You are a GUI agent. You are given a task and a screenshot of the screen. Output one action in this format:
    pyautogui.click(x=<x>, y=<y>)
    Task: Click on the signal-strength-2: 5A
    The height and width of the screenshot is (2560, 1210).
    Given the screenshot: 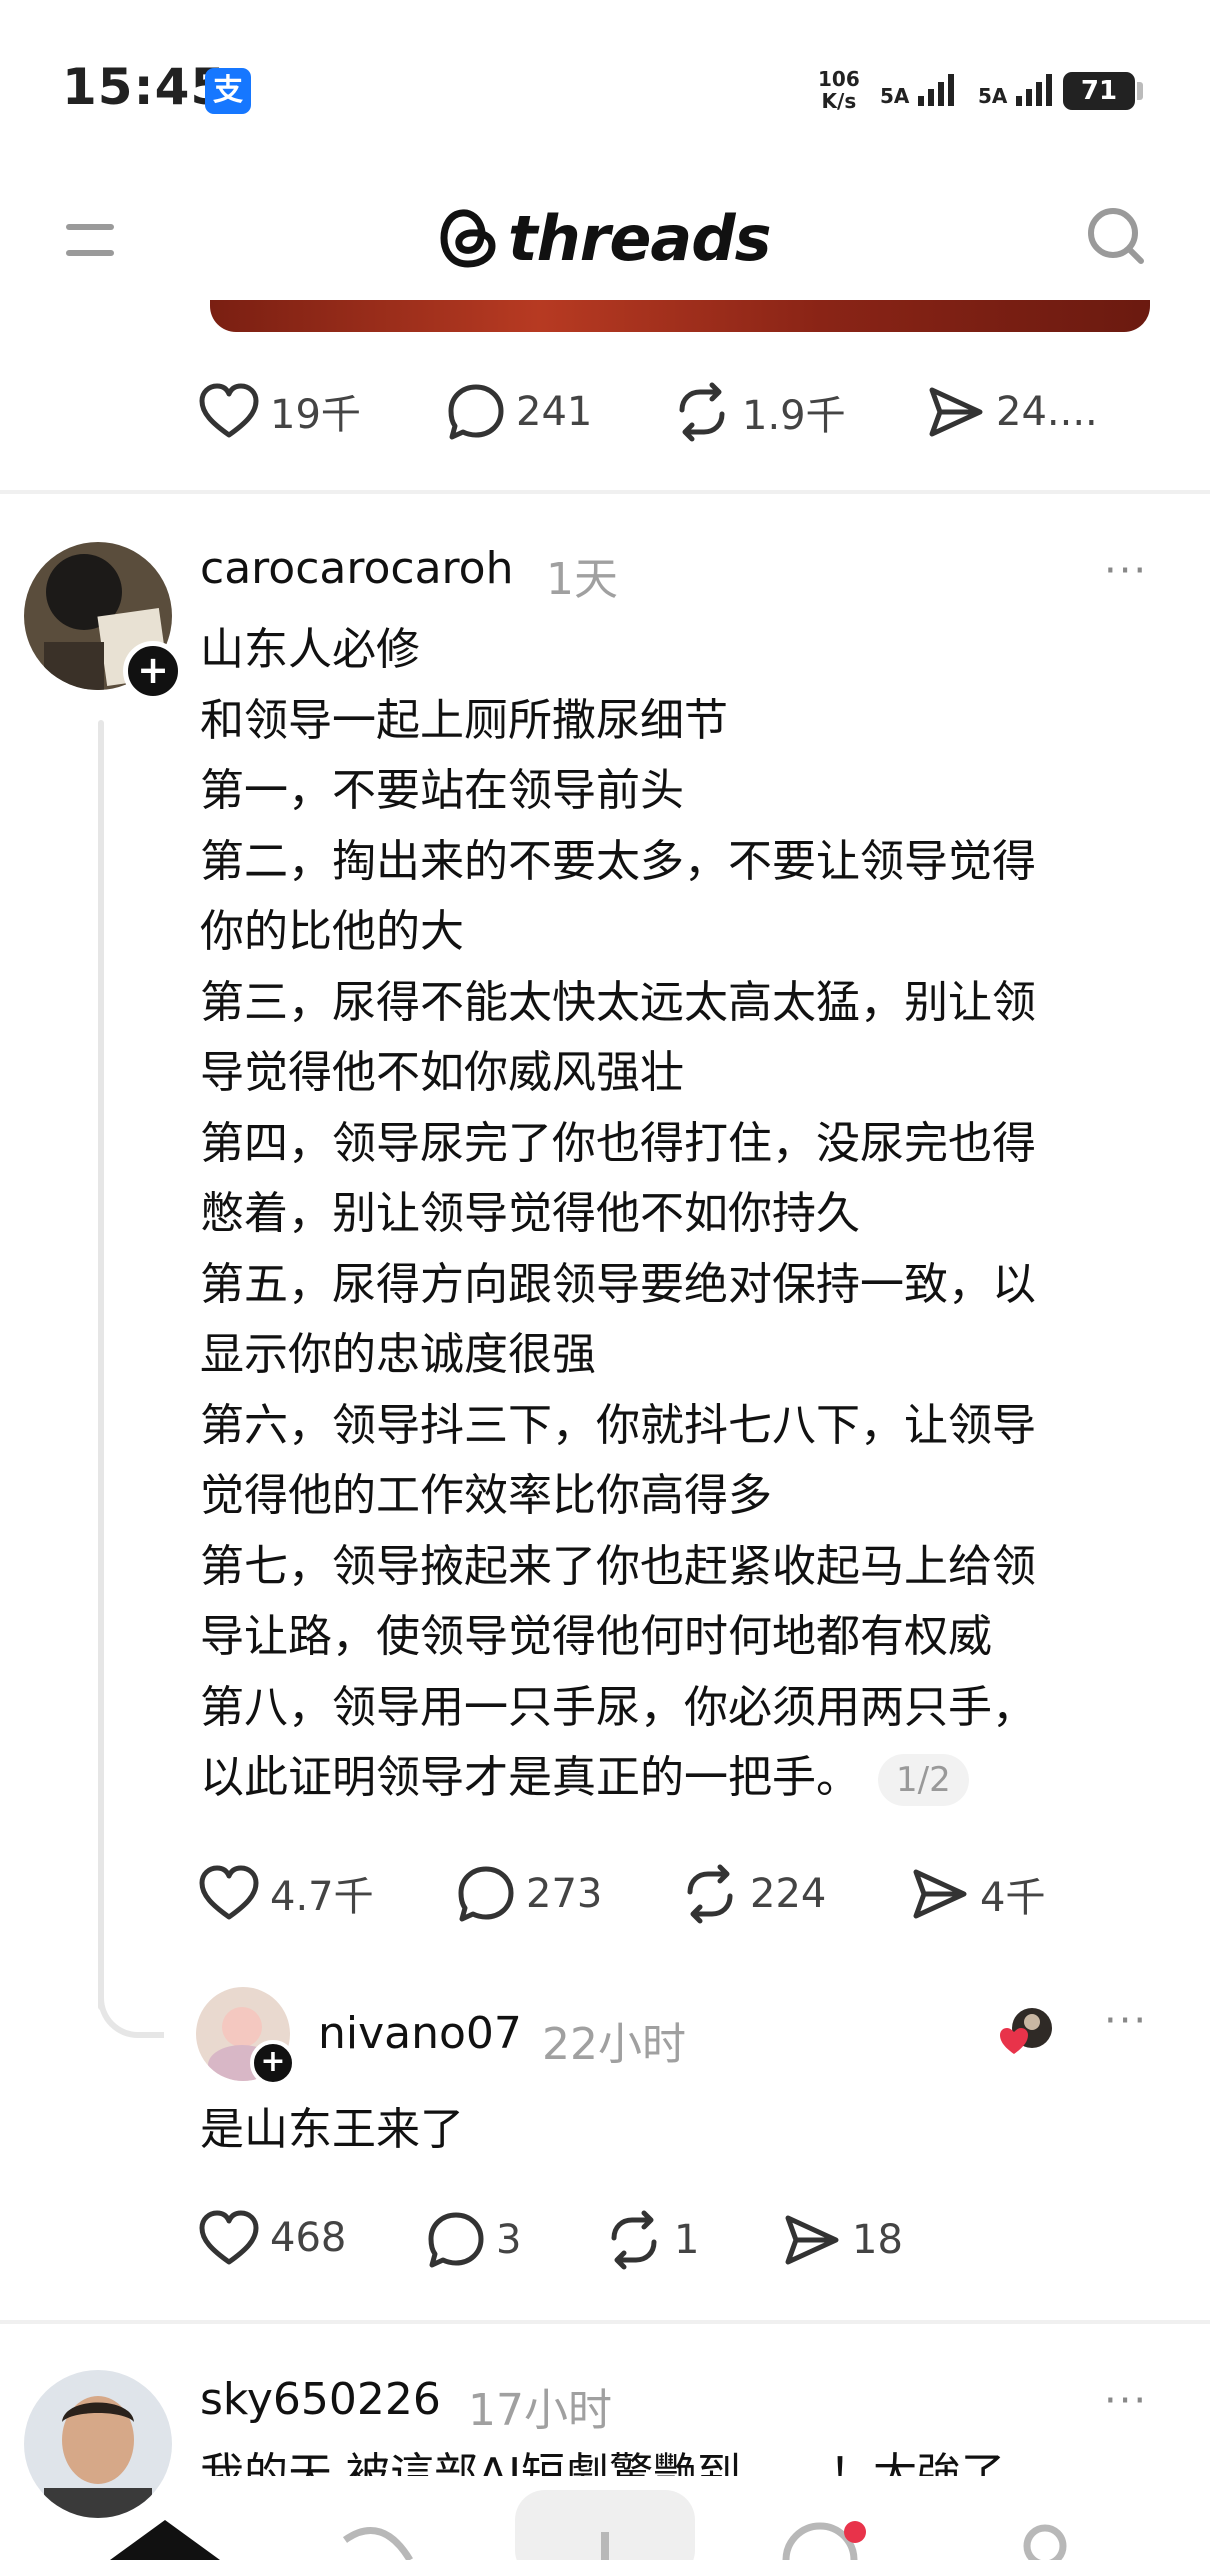 What is the action you would take?
    pyautogui.click(x=1019, y=88)
    